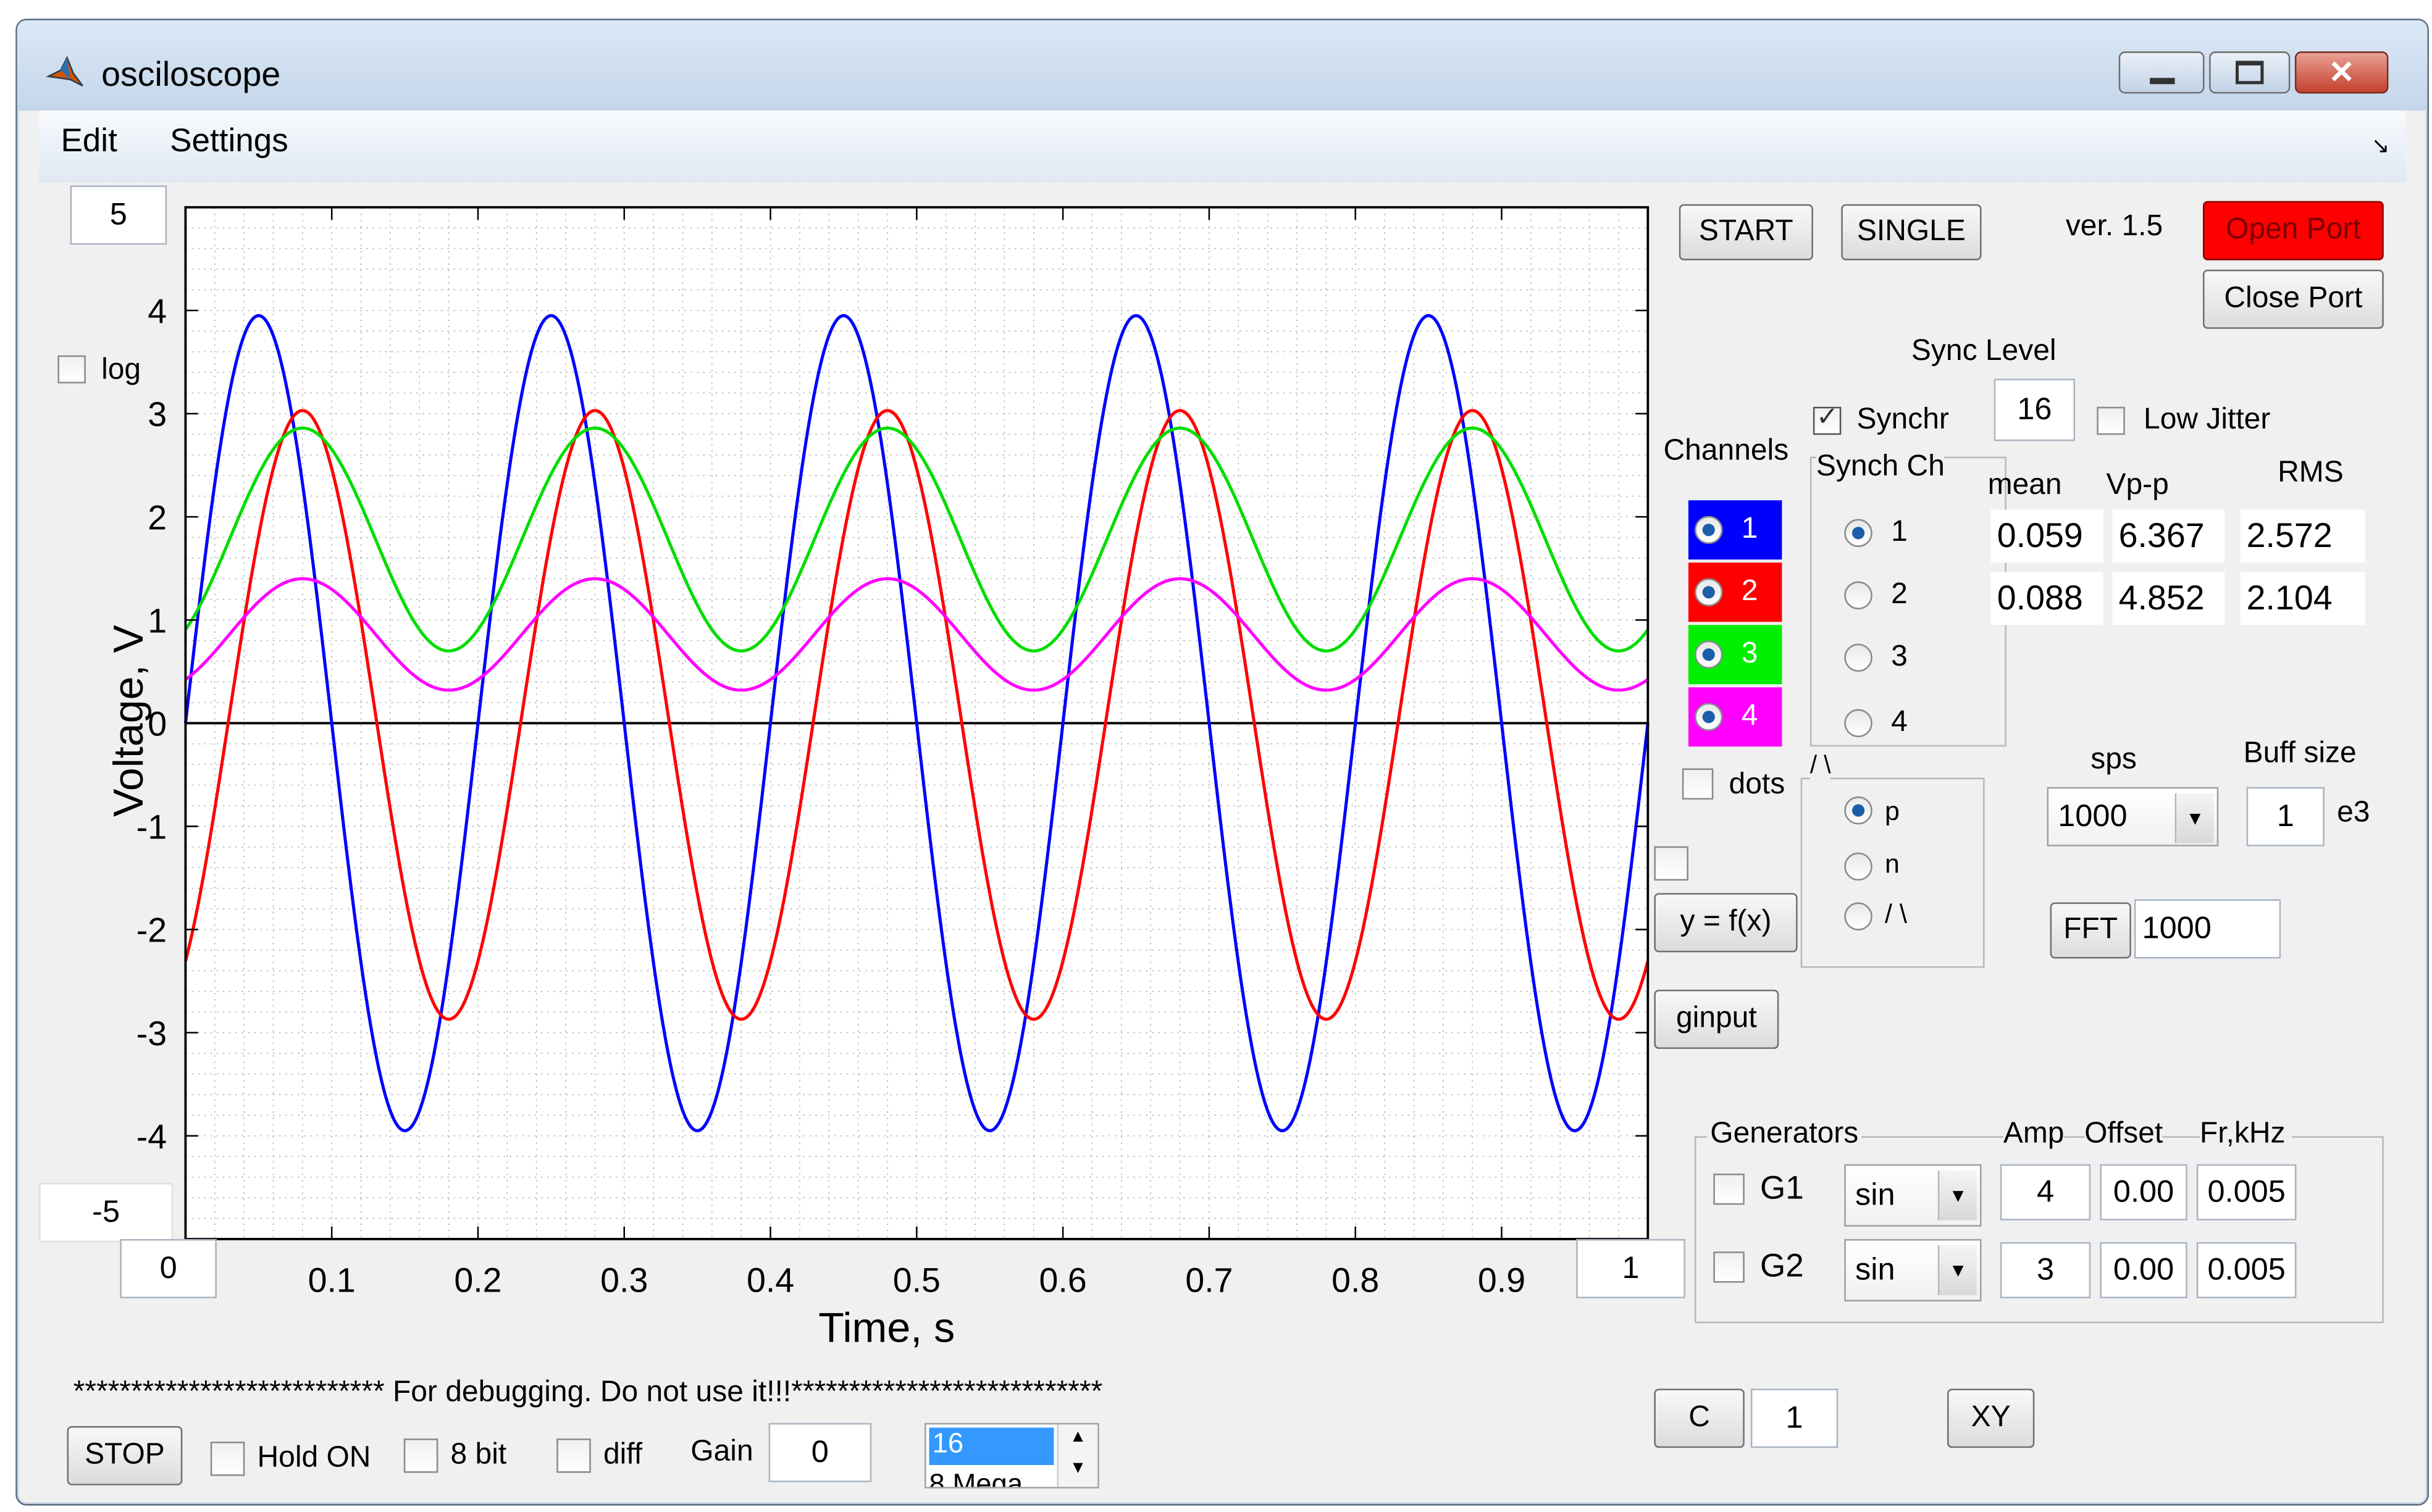 The height and width of the screenshot is (1512, 2432). I want to click on sync-level-label: Sync Level, so click(1984, 351).